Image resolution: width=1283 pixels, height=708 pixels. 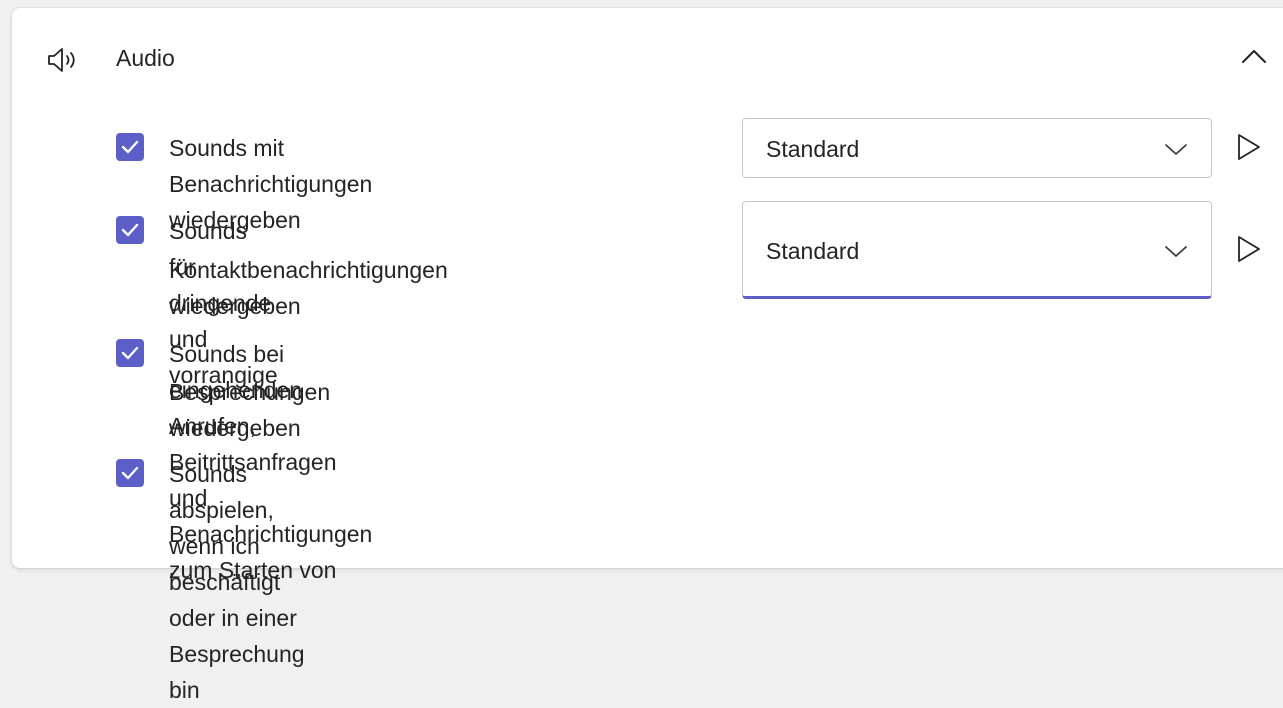 What do you see at coordinates (61, 60) in the screenshot?
I see `speaker-icon` at bounding box center [61, 60].